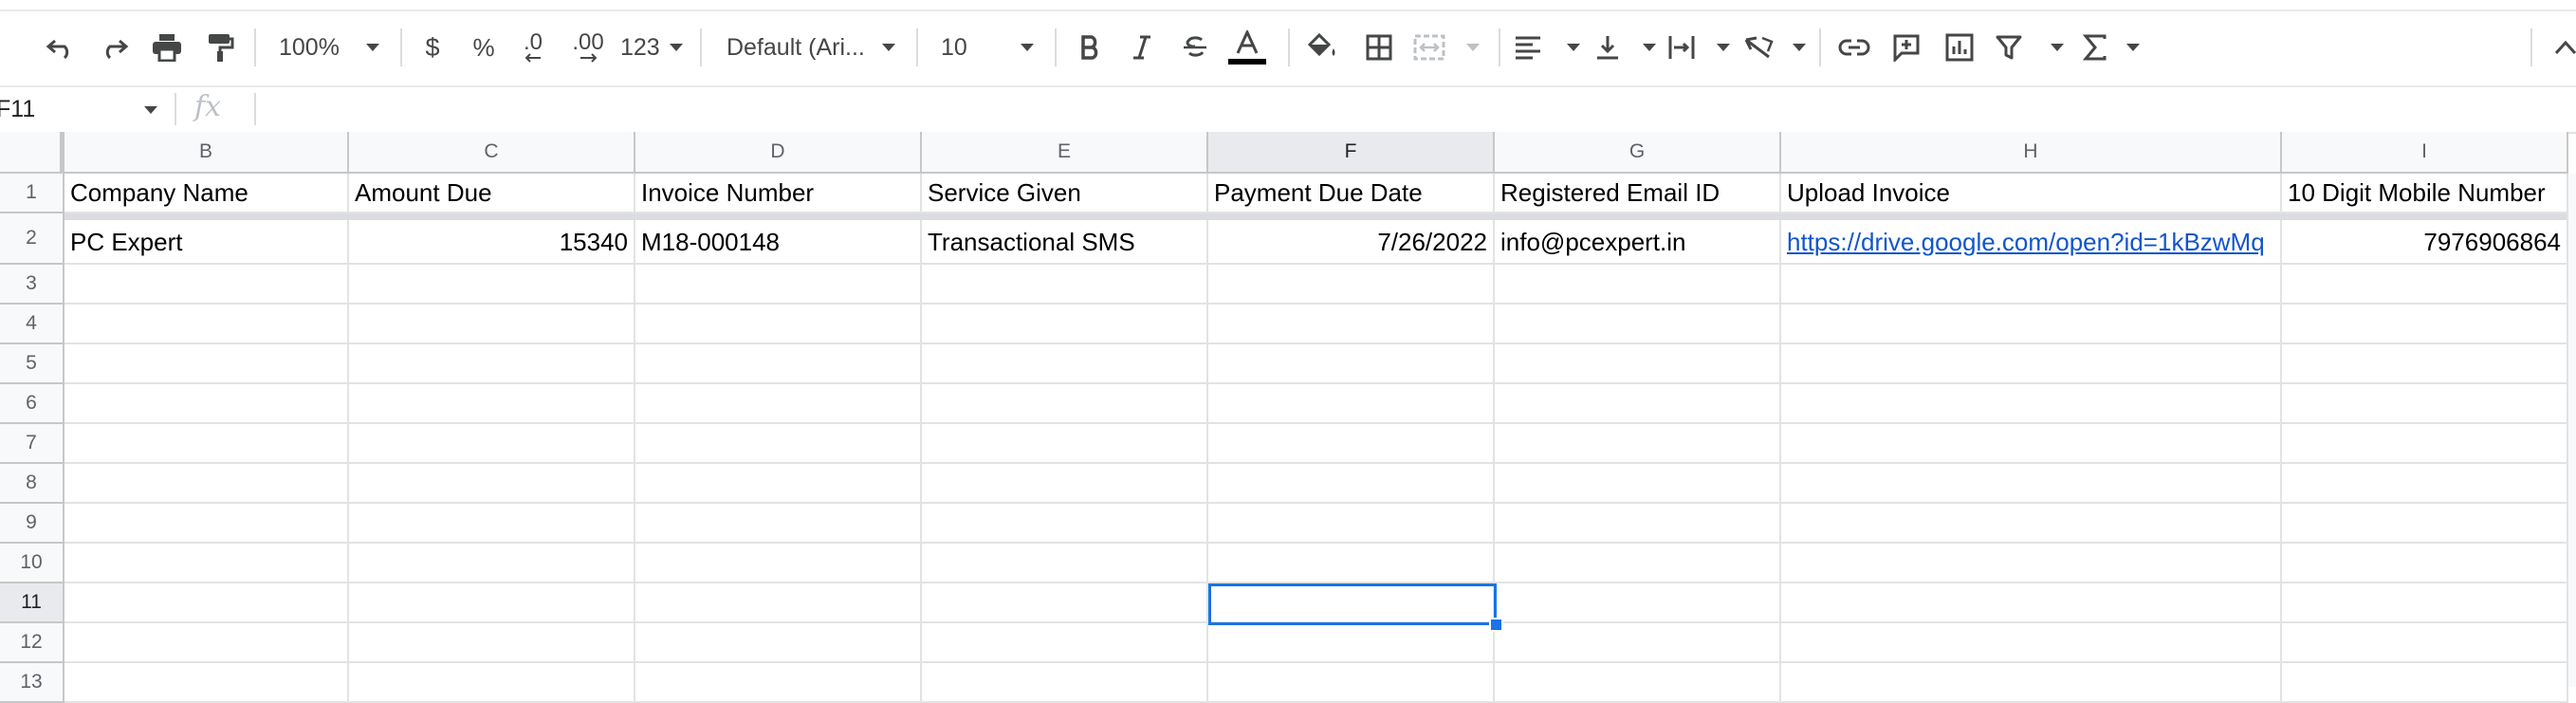 The image size is (2576, 703). What do you see at coordinates (2425, 153) in the screenshot?
I see `column-header-i: I` at bounding box center [2425, 153].